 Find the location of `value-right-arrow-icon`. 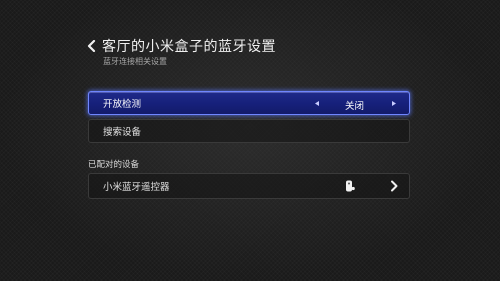

value-right-arrow-icon is located at coordinates (394, 103).